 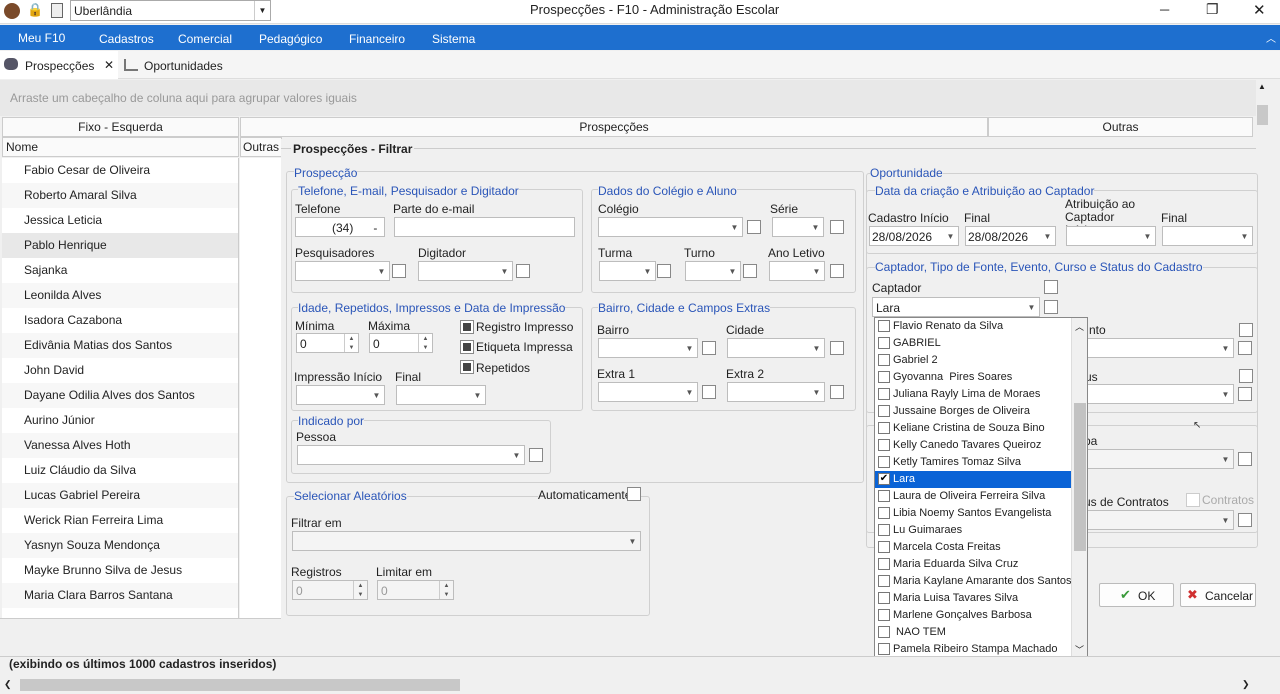 I want to click on table-row: Jessica Leticia, so click(x=120, y=220).